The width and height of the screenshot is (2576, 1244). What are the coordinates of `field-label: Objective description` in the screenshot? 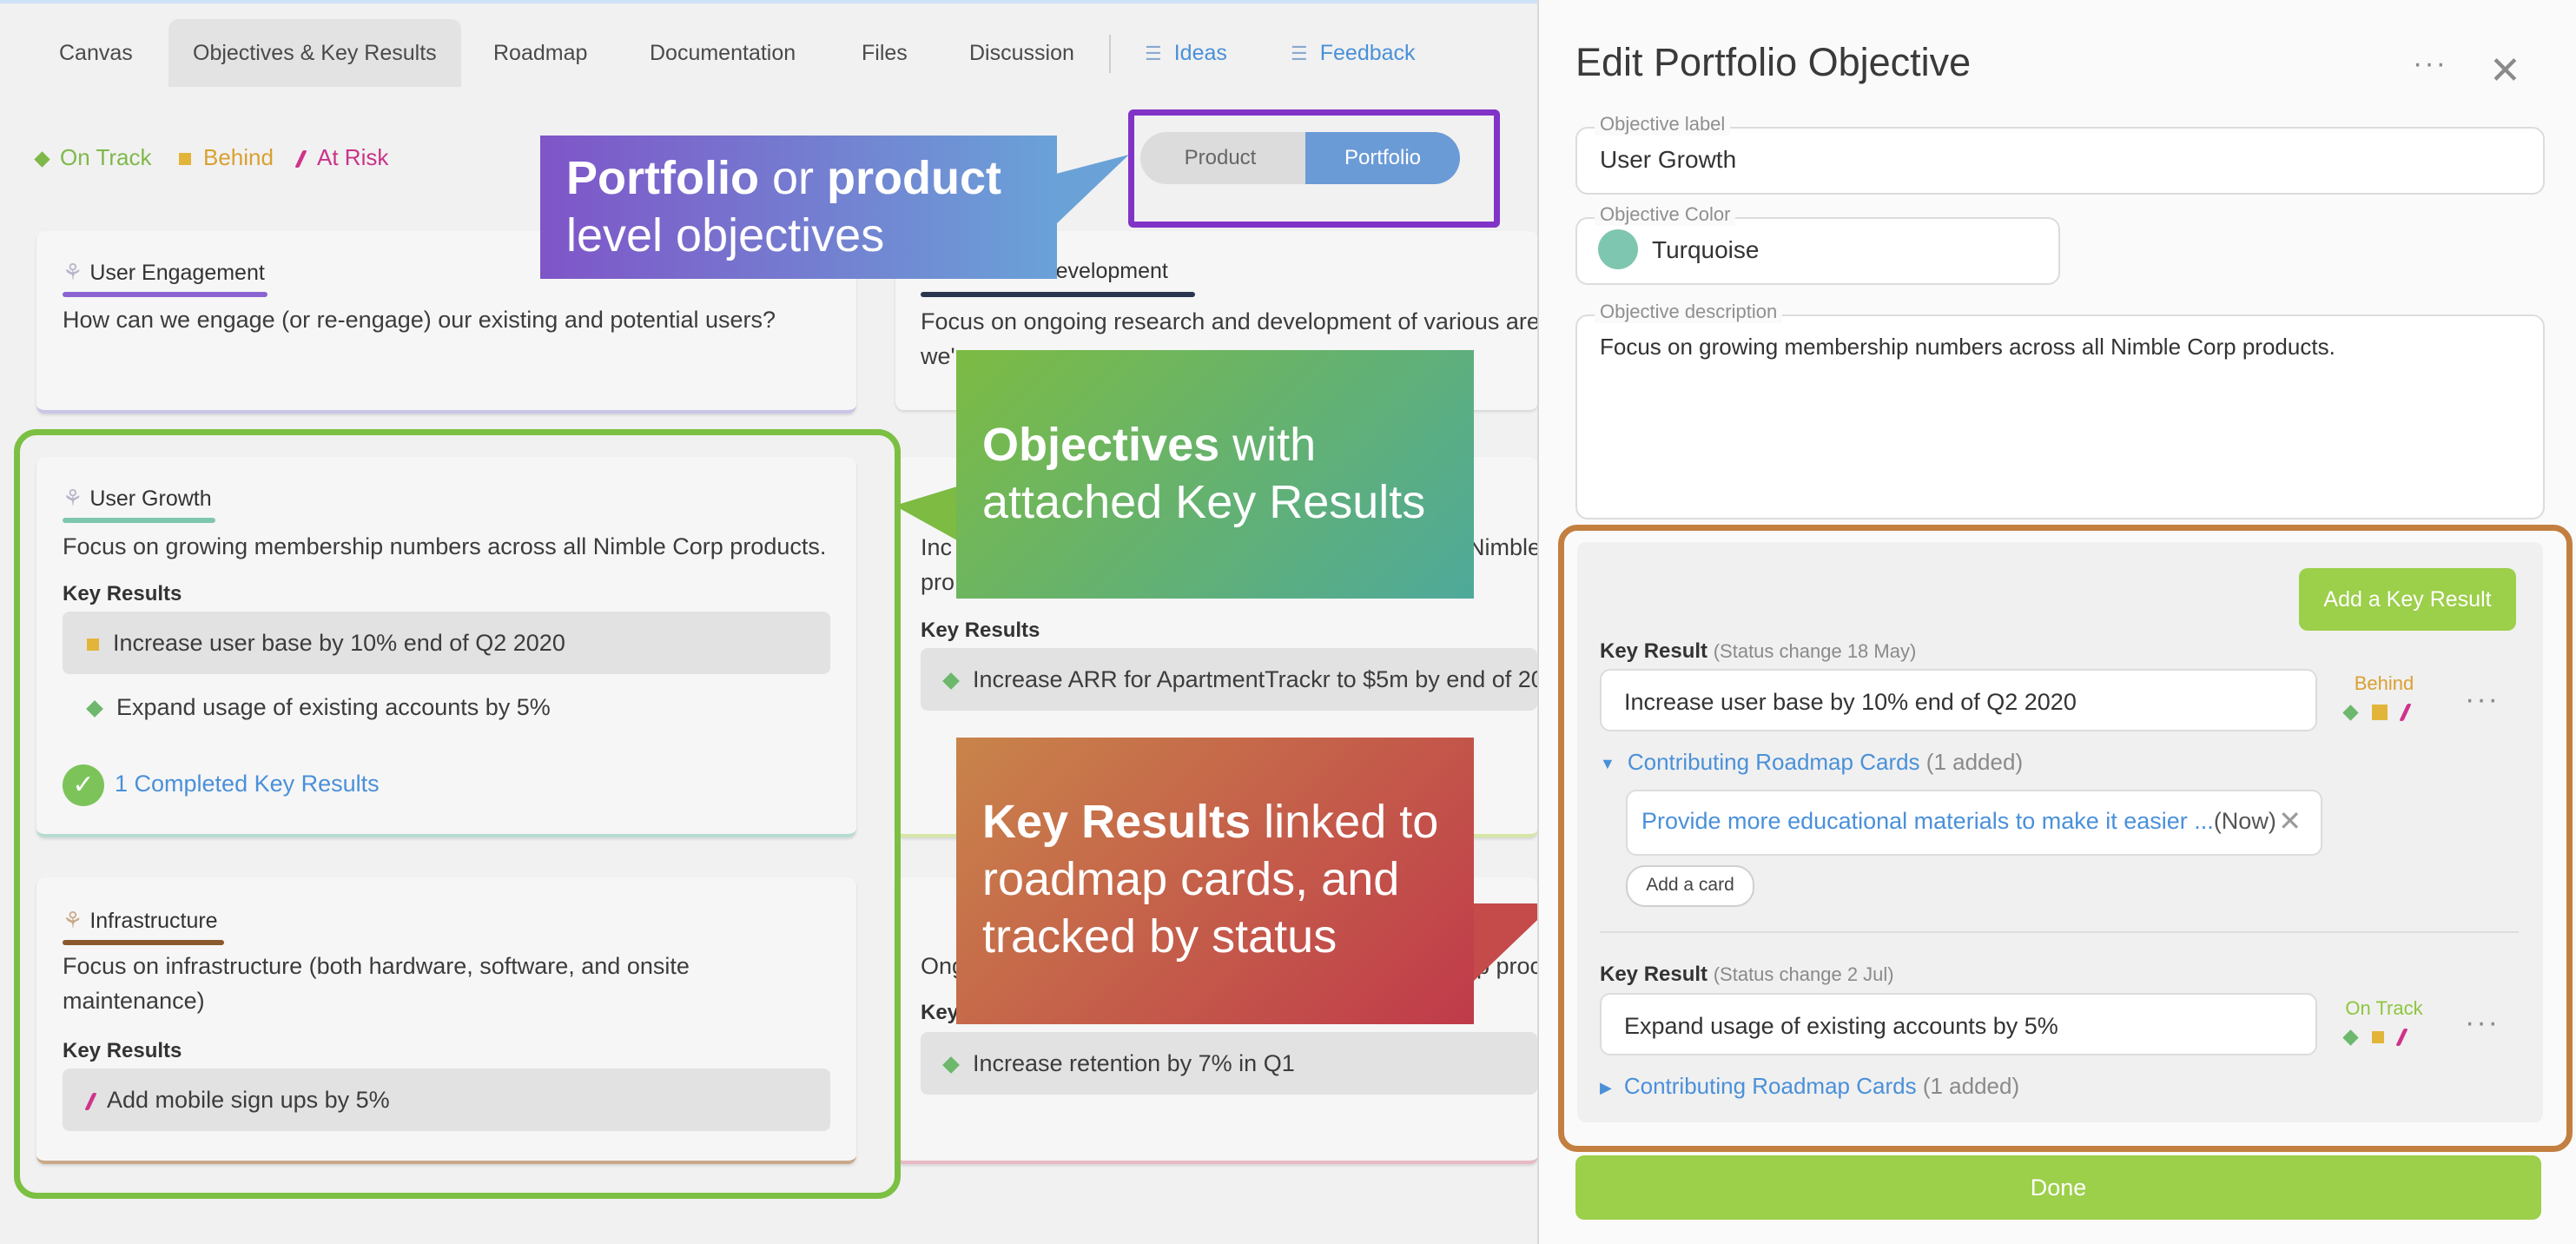 It's located at (1689, 312).